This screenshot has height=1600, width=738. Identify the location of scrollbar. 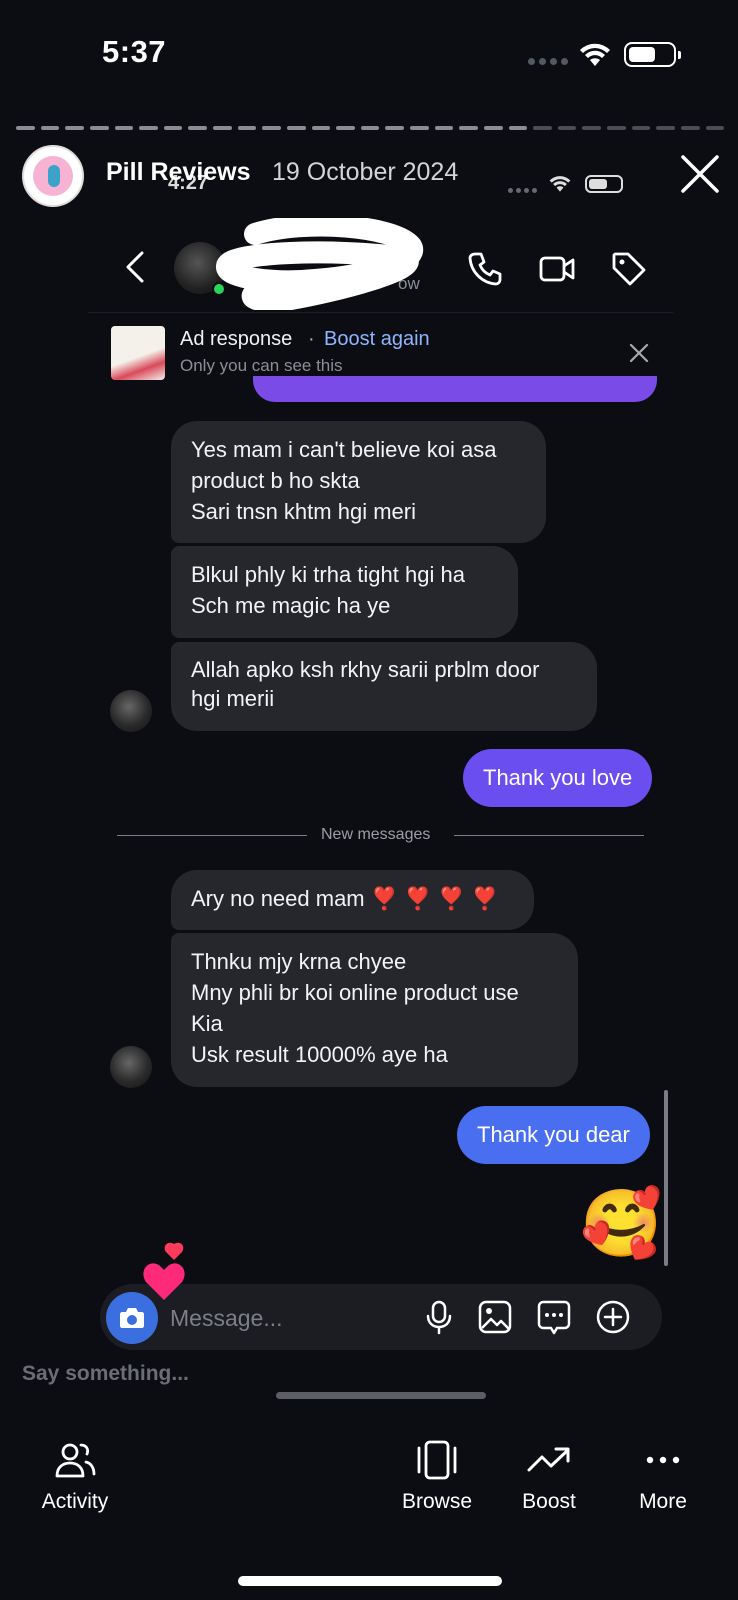
(666, 1178).